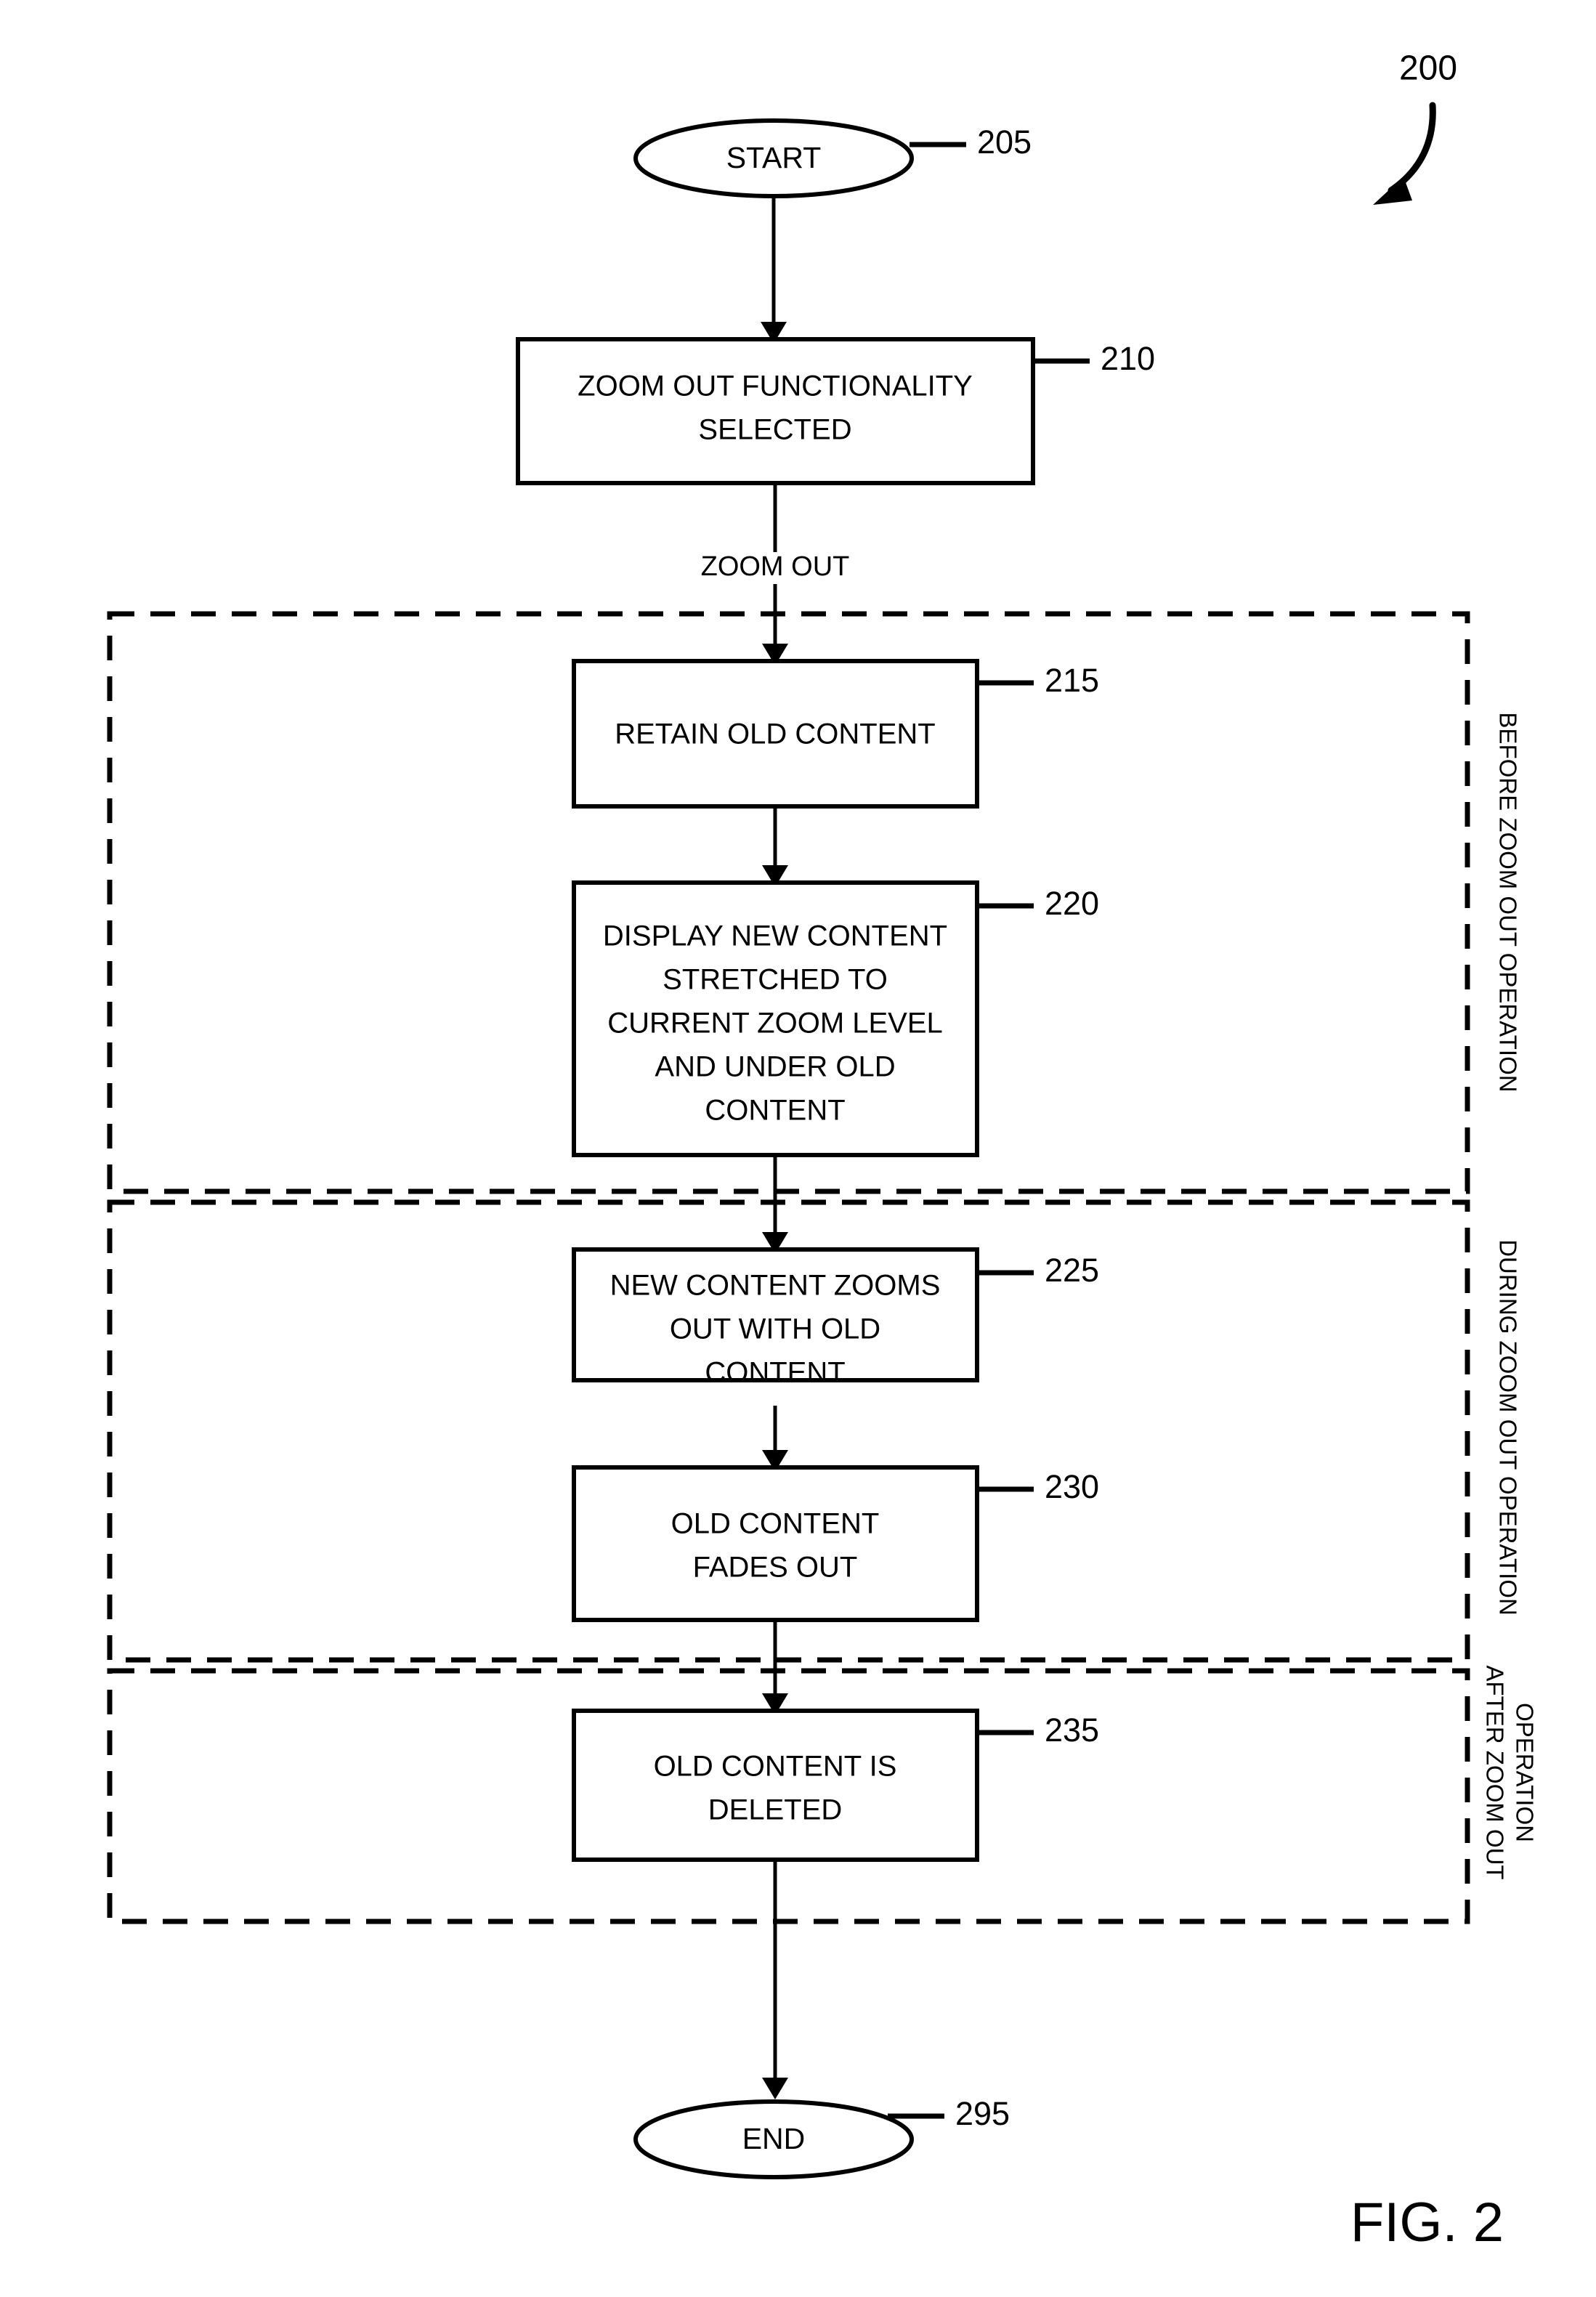 This screenshot has width=1596, height=2297. I want to click on step215-label-line-1: RETAIN OLD CONTENT, so click(775, 734).